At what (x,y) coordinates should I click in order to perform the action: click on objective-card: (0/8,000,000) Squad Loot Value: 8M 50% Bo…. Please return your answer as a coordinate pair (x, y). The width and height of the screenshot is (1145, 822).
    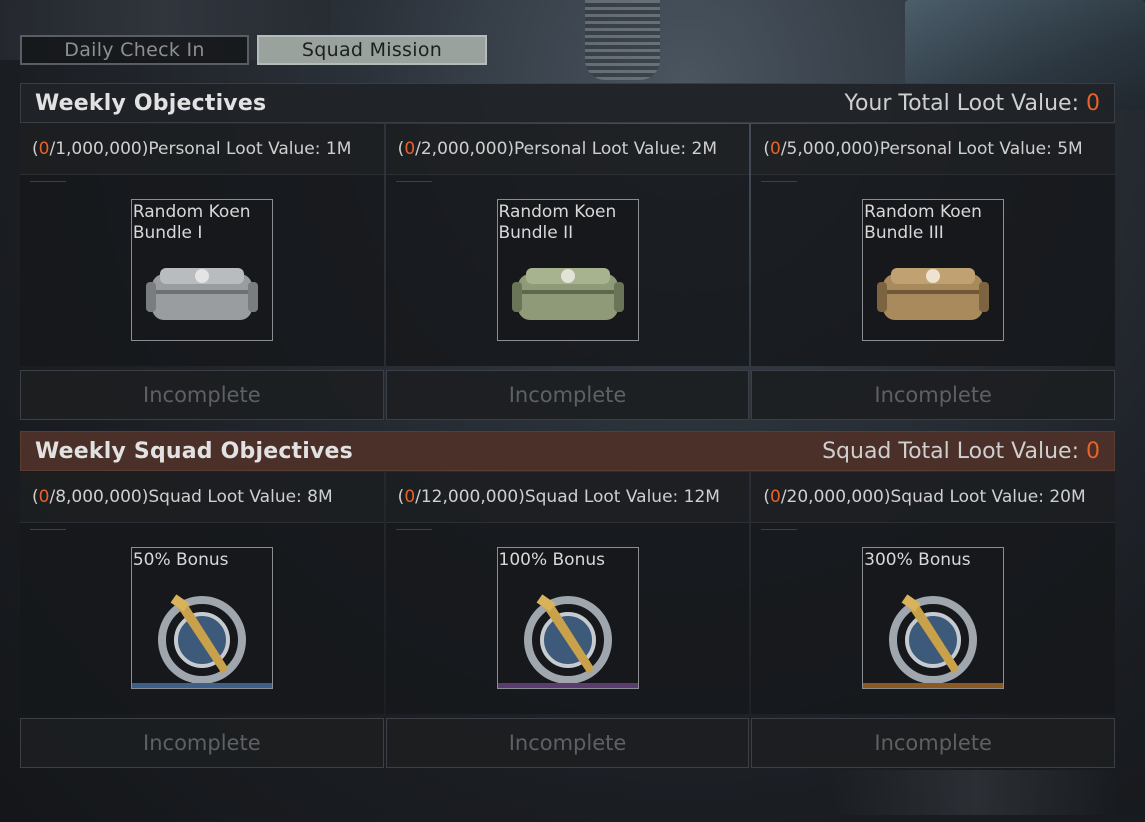
    Looking at the image, I should click on (202, 620).